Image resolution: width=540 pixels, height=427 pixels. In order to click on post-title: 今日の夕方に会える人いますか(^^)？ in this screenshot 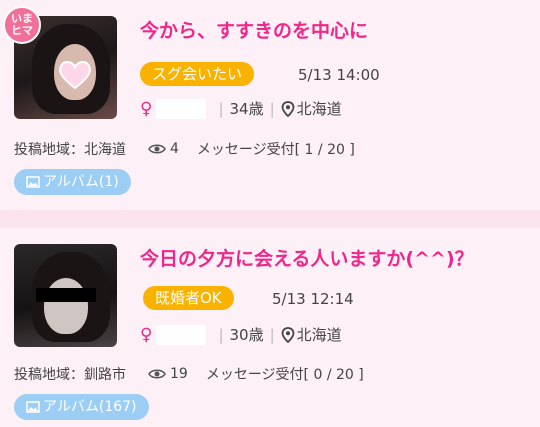, I will do `click(307, 257)`.